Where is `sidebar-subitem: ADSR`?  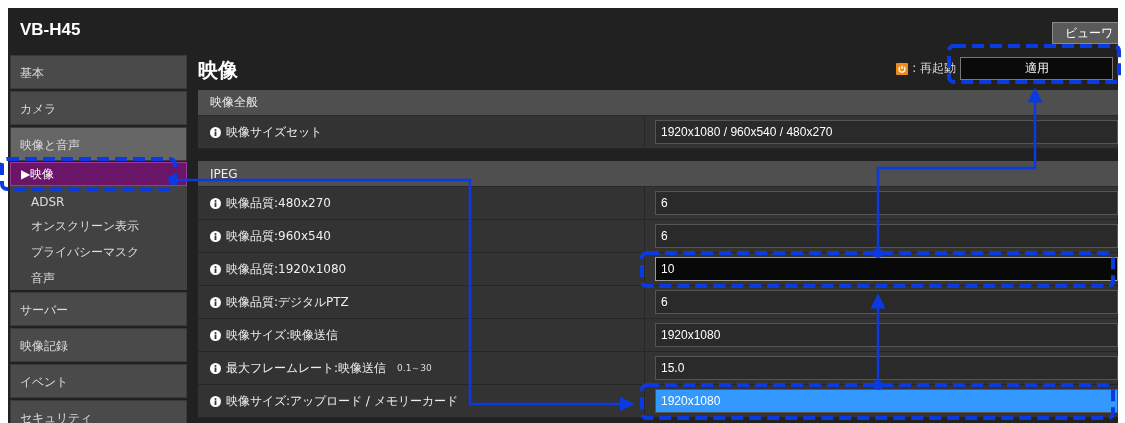 sidebar-subitem: ADSR is located at coordinates (98, 199).